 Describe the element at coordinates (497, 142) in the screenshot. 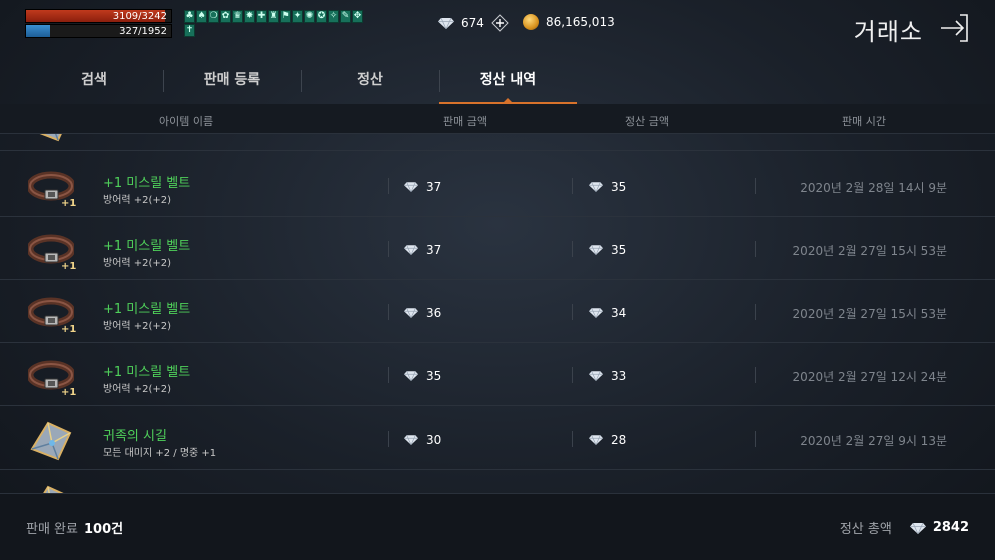

I see `table-row` at that location.